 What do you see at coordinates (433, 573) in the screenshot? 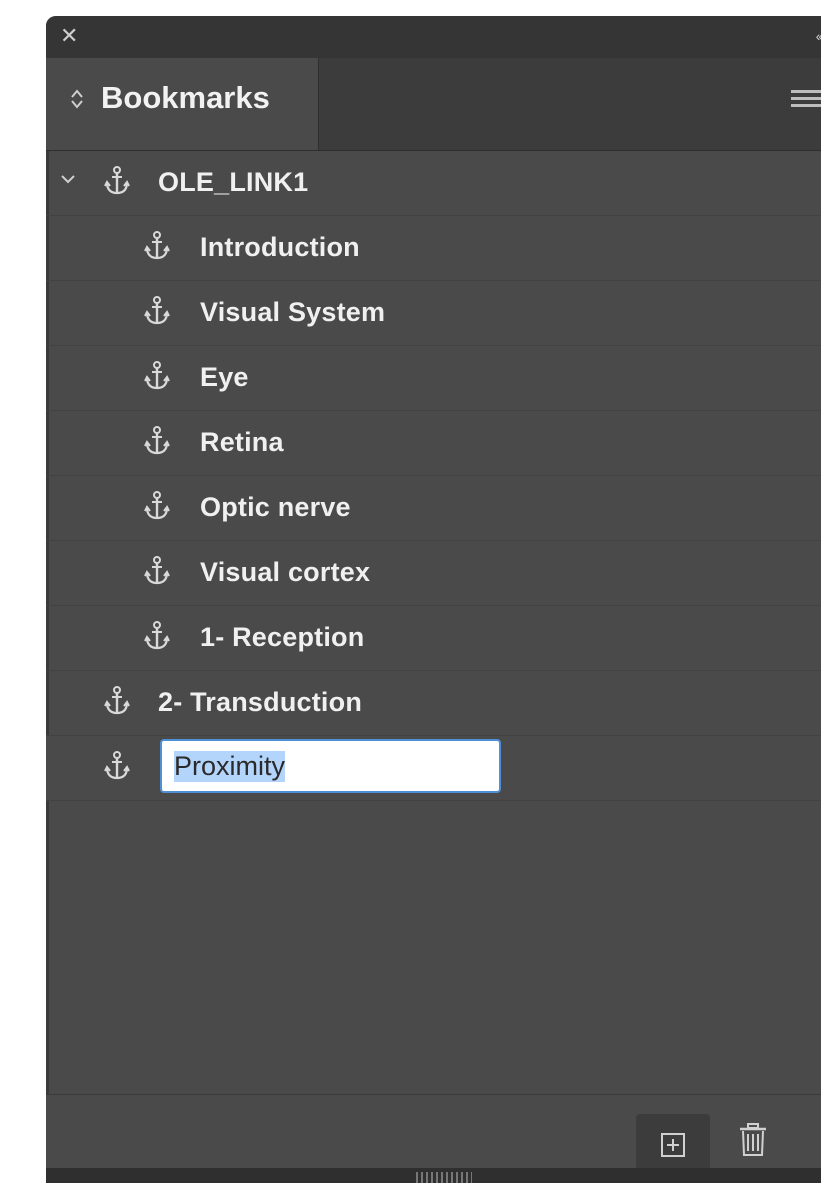
I see `bookmark-item: Visual cortex` at bounding box center [433, 573].